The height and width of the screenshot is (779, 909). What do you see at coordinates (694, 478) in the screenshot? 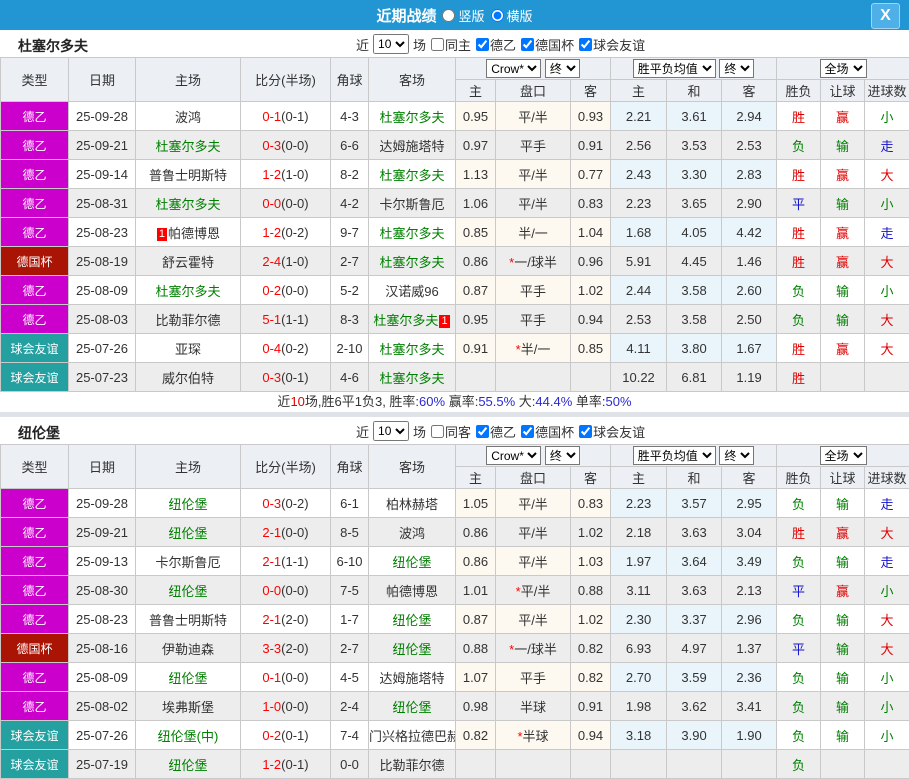
I see `col-header-mean-draw: 和` at bounding box center [694, 478].